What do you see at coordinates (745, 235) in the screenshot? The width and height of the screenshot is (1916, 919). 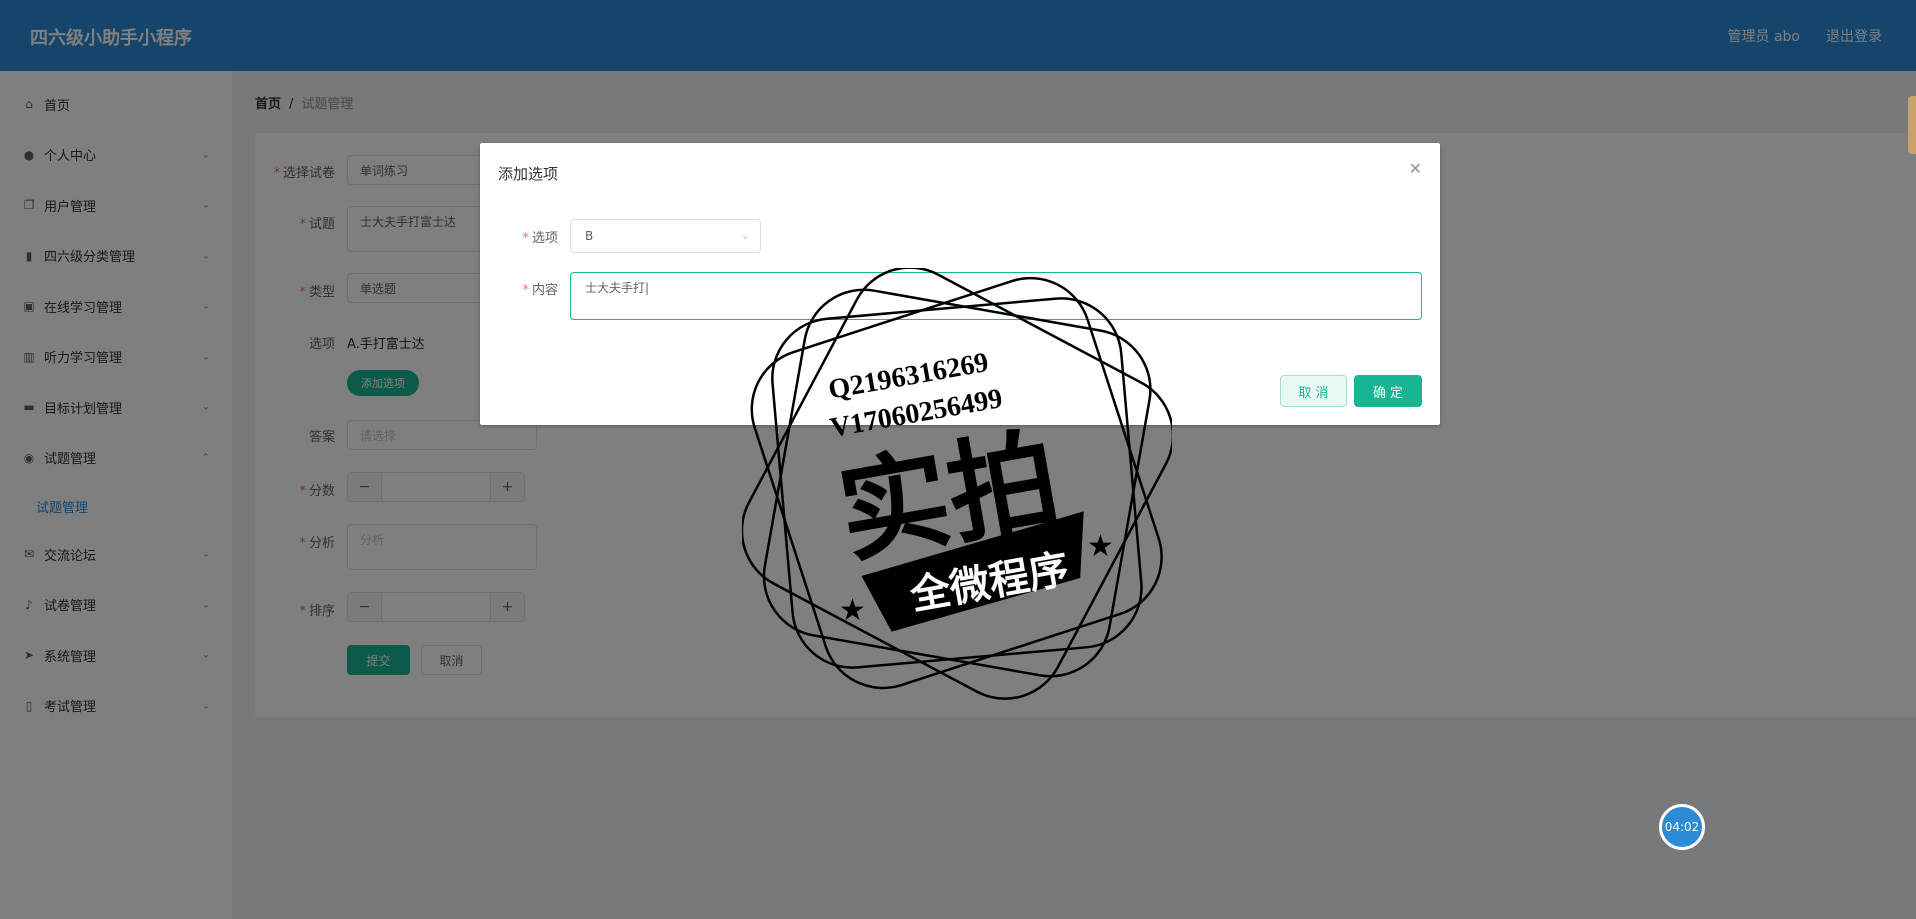 I see `chevron-down-icon: ⌄` at bounding box center [745, 235].